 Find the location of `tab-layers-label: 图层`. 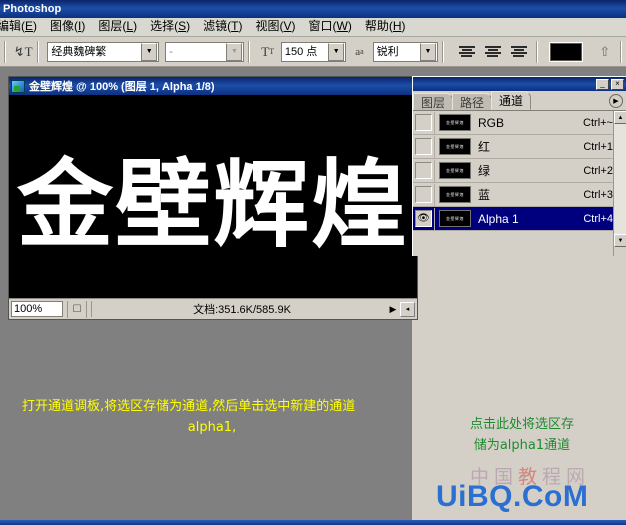

tab-layers-label: 图层 is located at coordinates (433, 102).